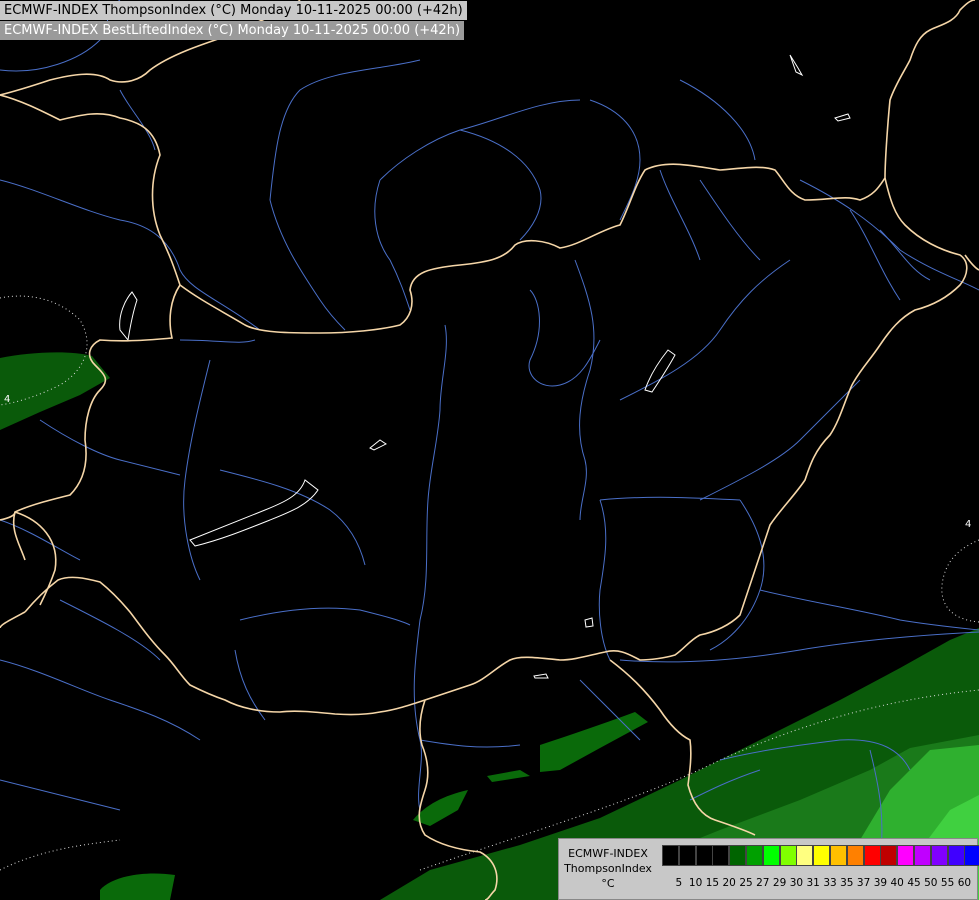 This screenshot has width=979, height=900. Describe the element at coordinates (128, 316) in the screenshot. I see `lake-neusiedl` at that location.